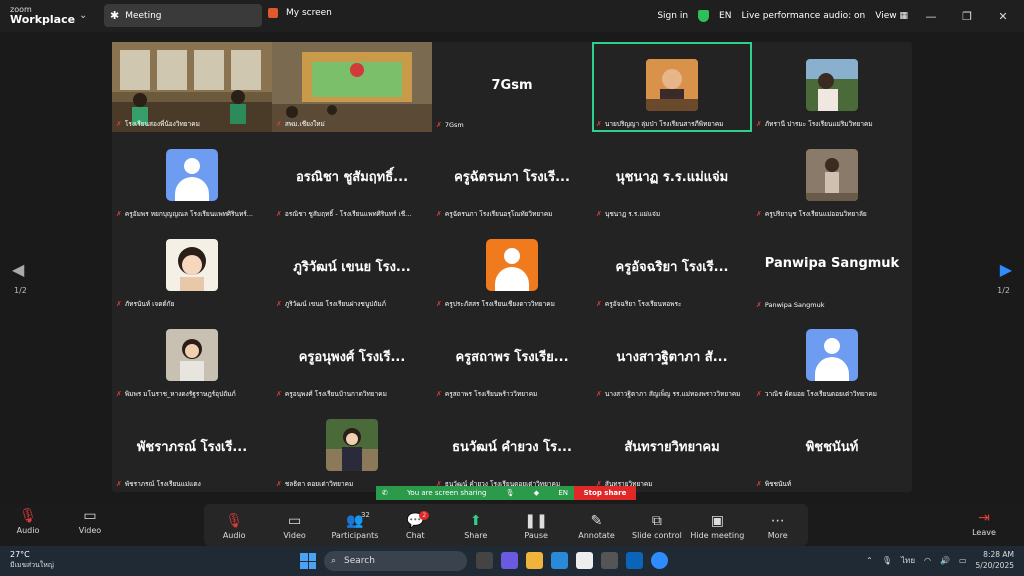 This screenshot has height=576, width=1024. What do you see at coordinates (491, 394) in the screenshot?
I see `tile-label: ครูสถาพร โรงเรียนพร้าววิทยาคม` at bounding box center [491, 394].